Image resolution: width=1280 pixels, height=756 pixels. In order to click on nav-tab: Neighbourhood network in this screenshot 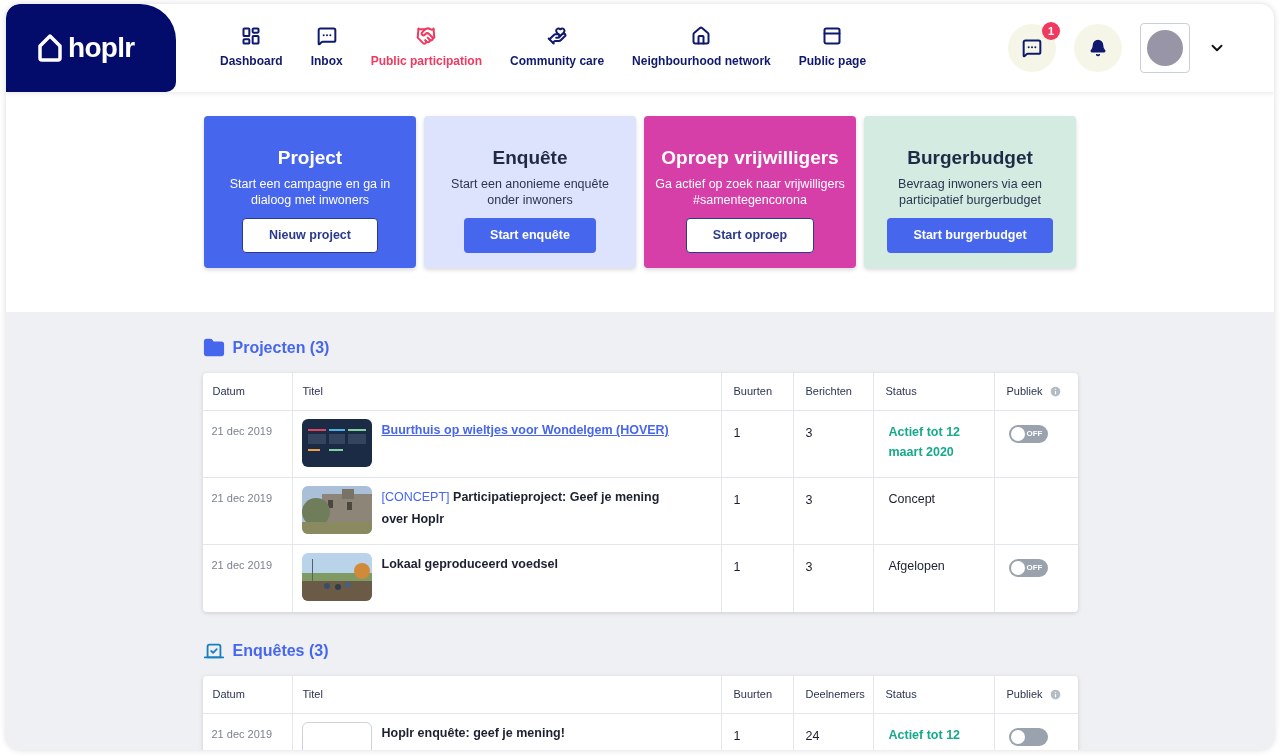, I will do `click(701, 48)`.